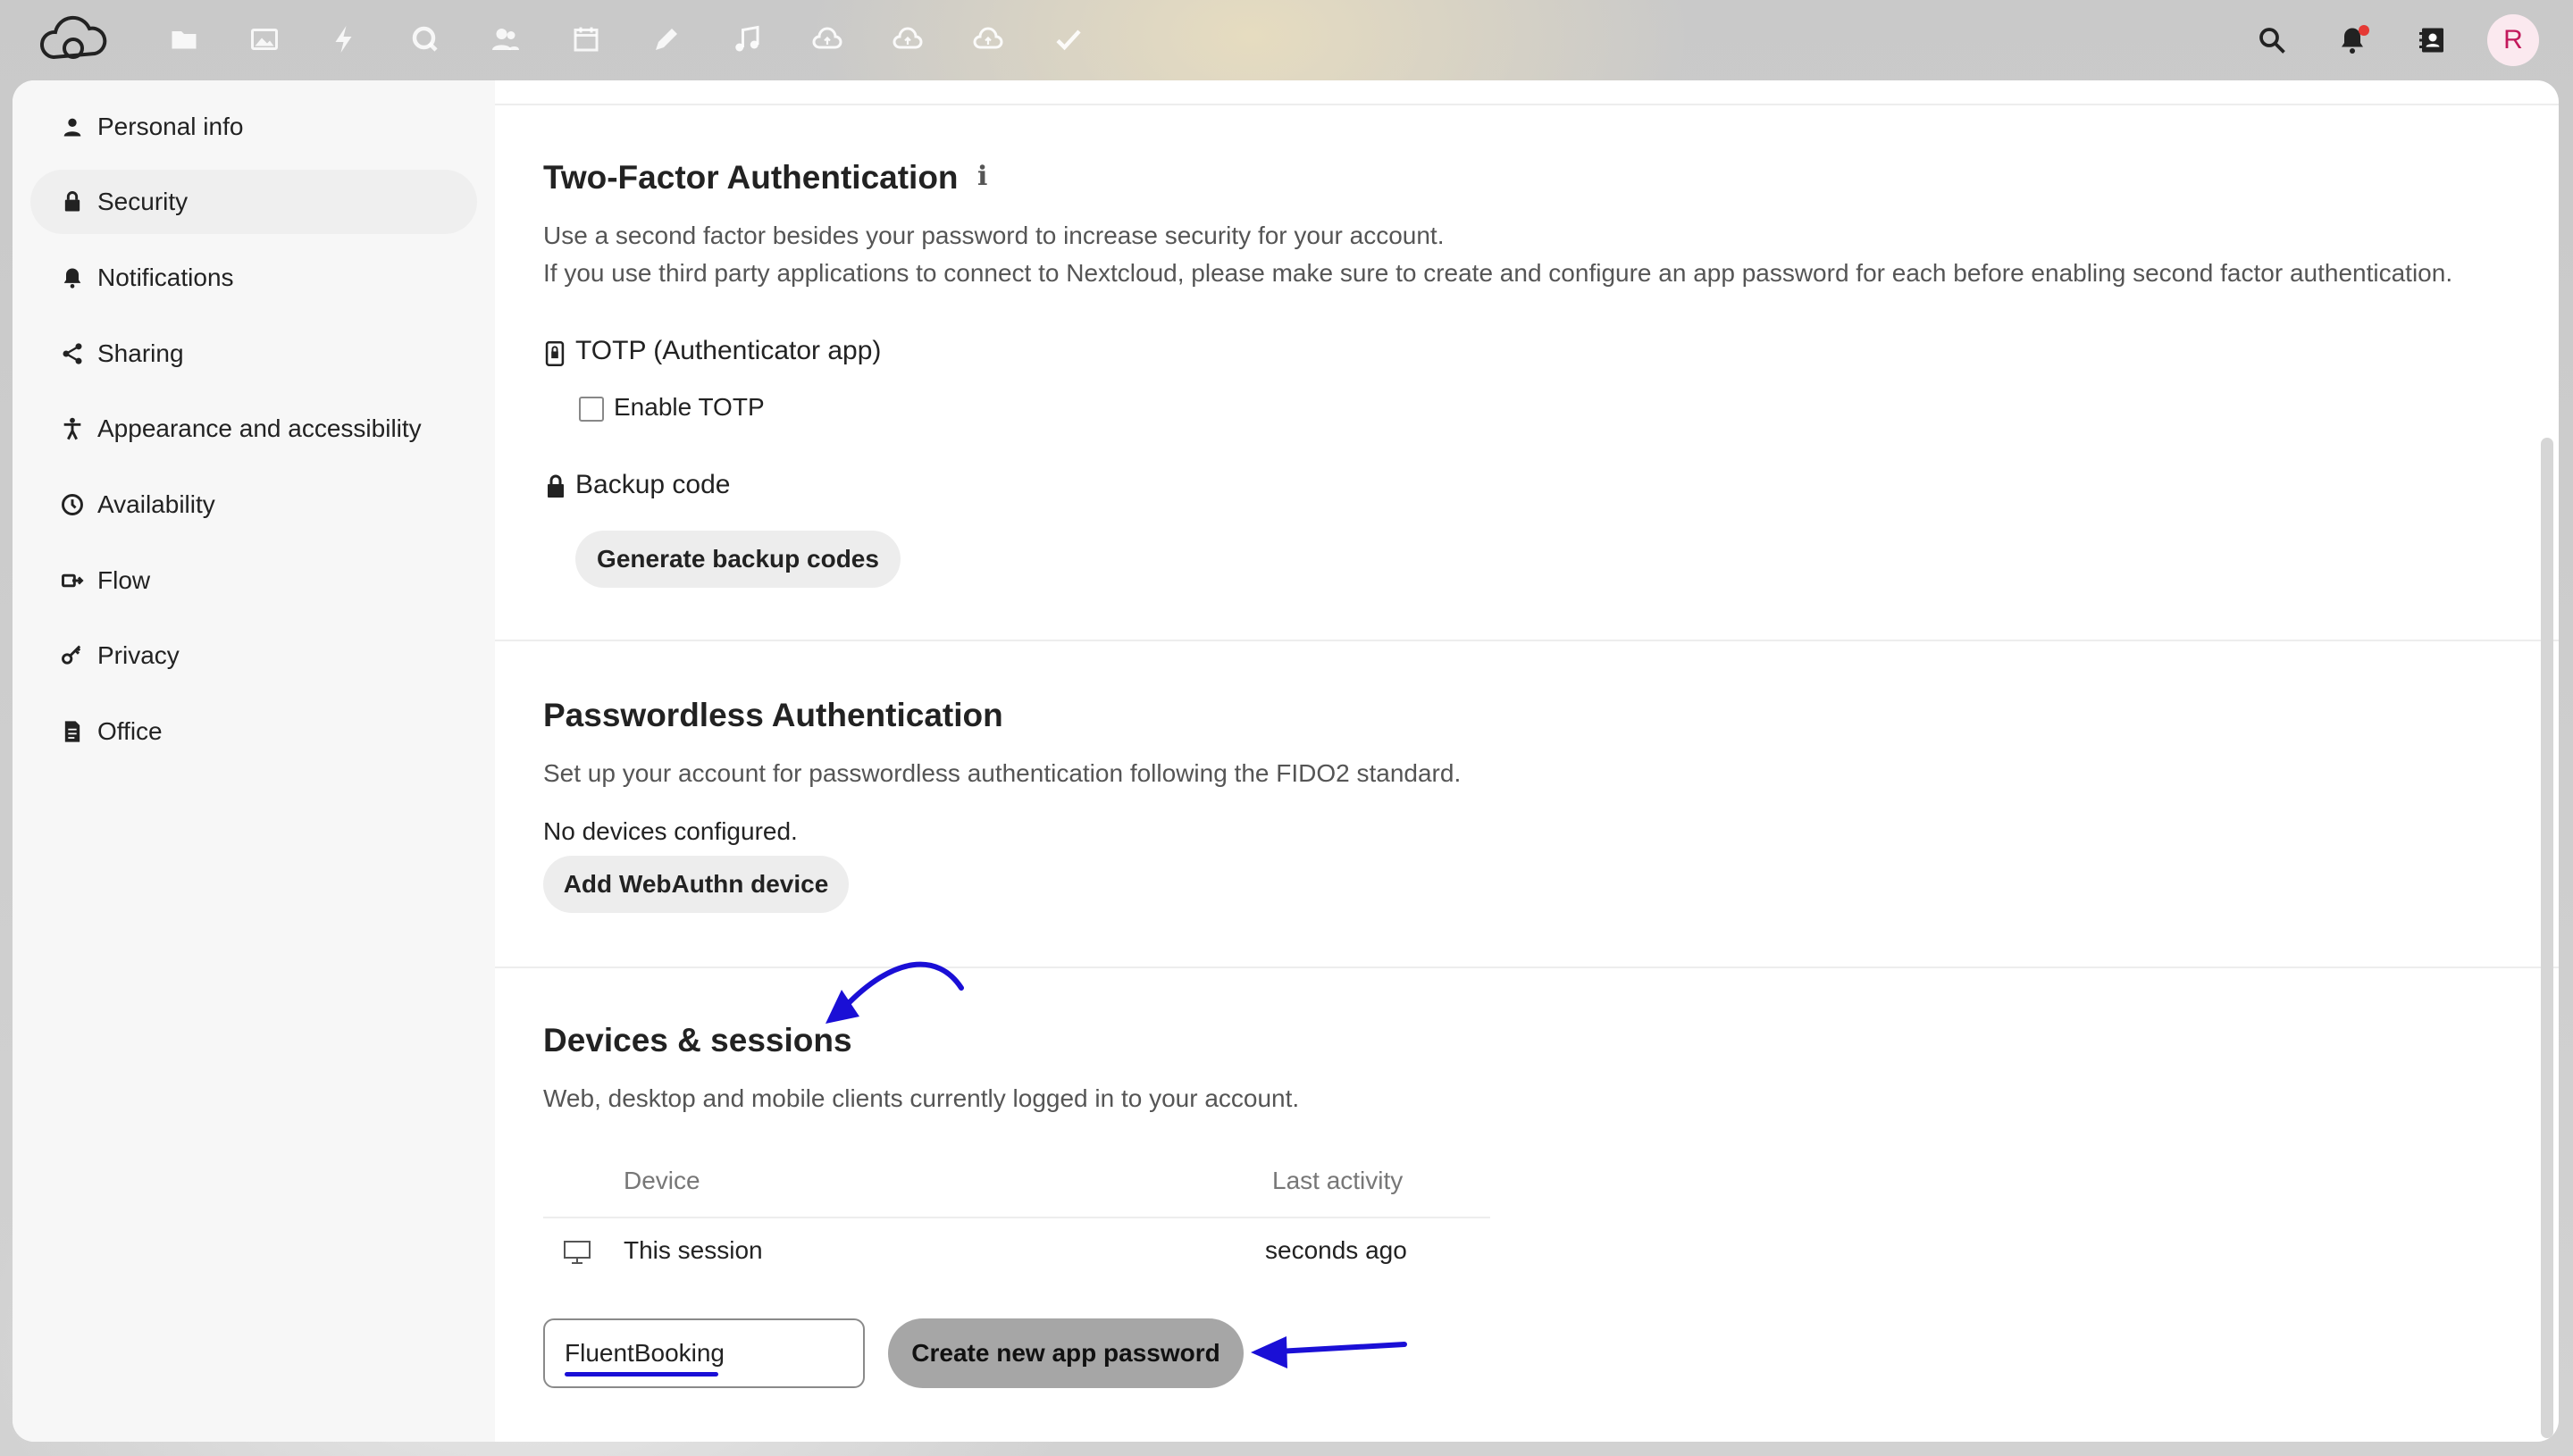 Image resolution: width=2573 pixels, height=1456 pixels. What do you see at coordinates (738, 559) in the screenshot?
I see `generate-backup-codes-button: Generate backup codes` at bounding box center [738, 559].